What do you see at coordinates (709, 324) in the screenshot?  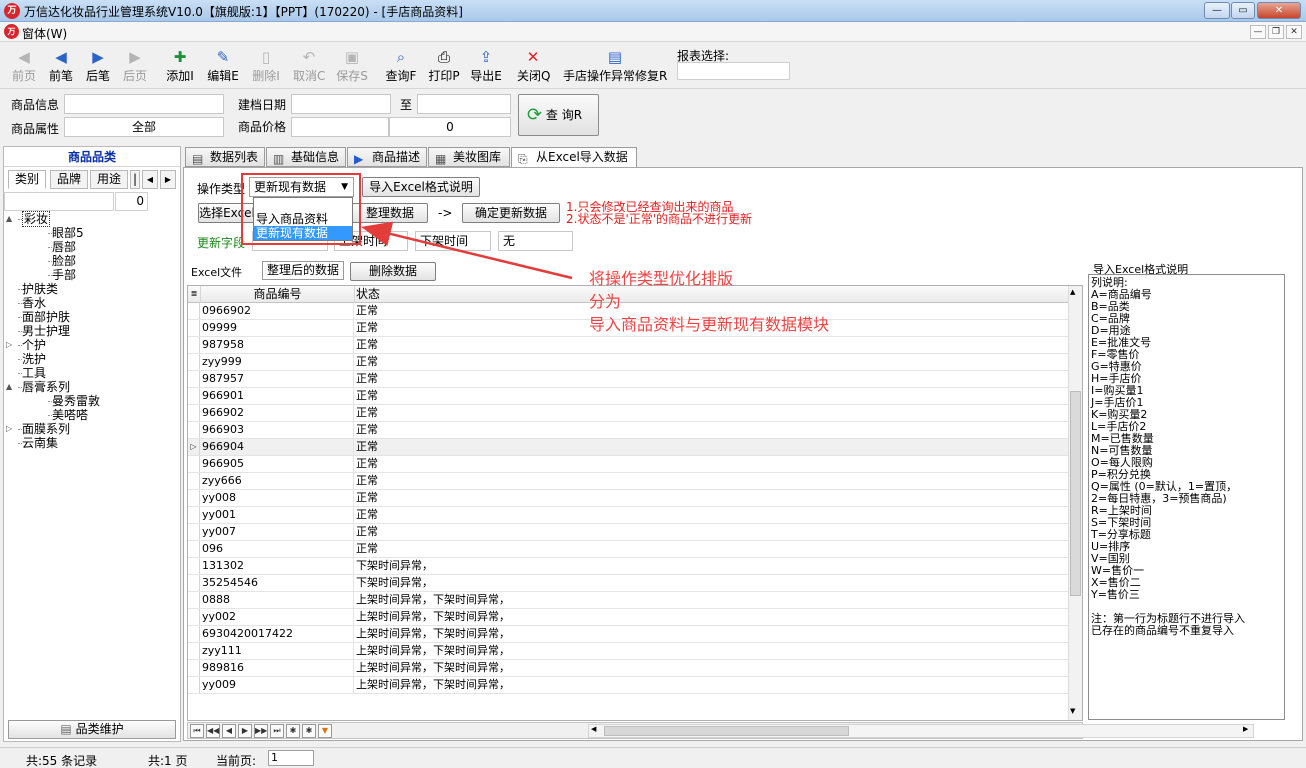 I see `annotation-line-3: 导入商品资料与更新现有数据模块` at bounding box center [709, 324].